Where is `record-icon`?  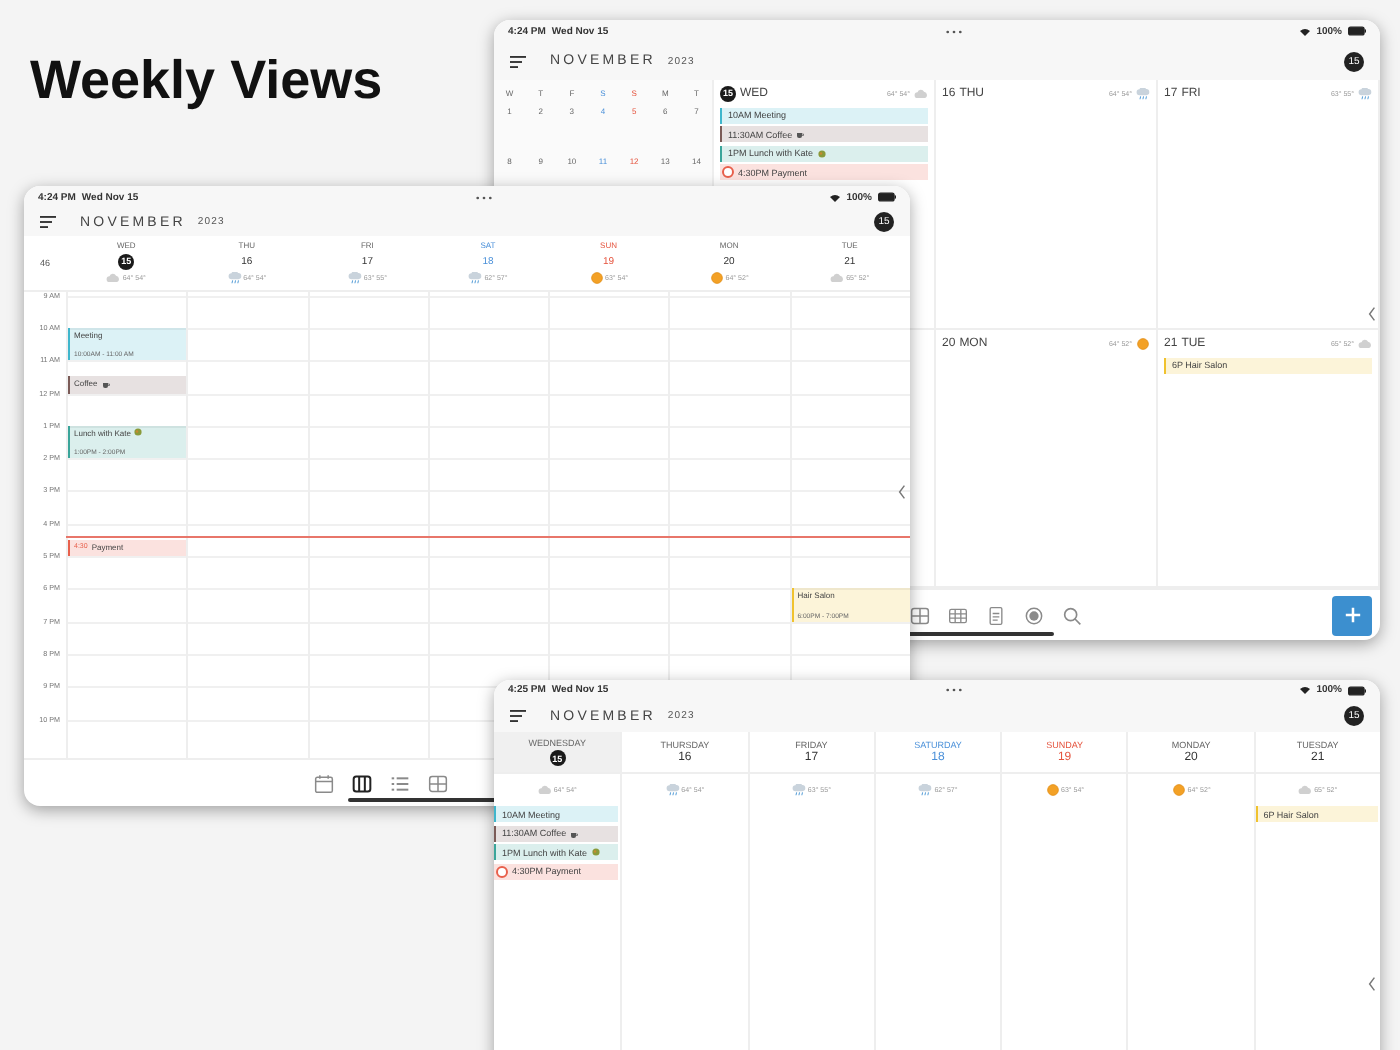
record-icon is located at coordinates (1034, 615).